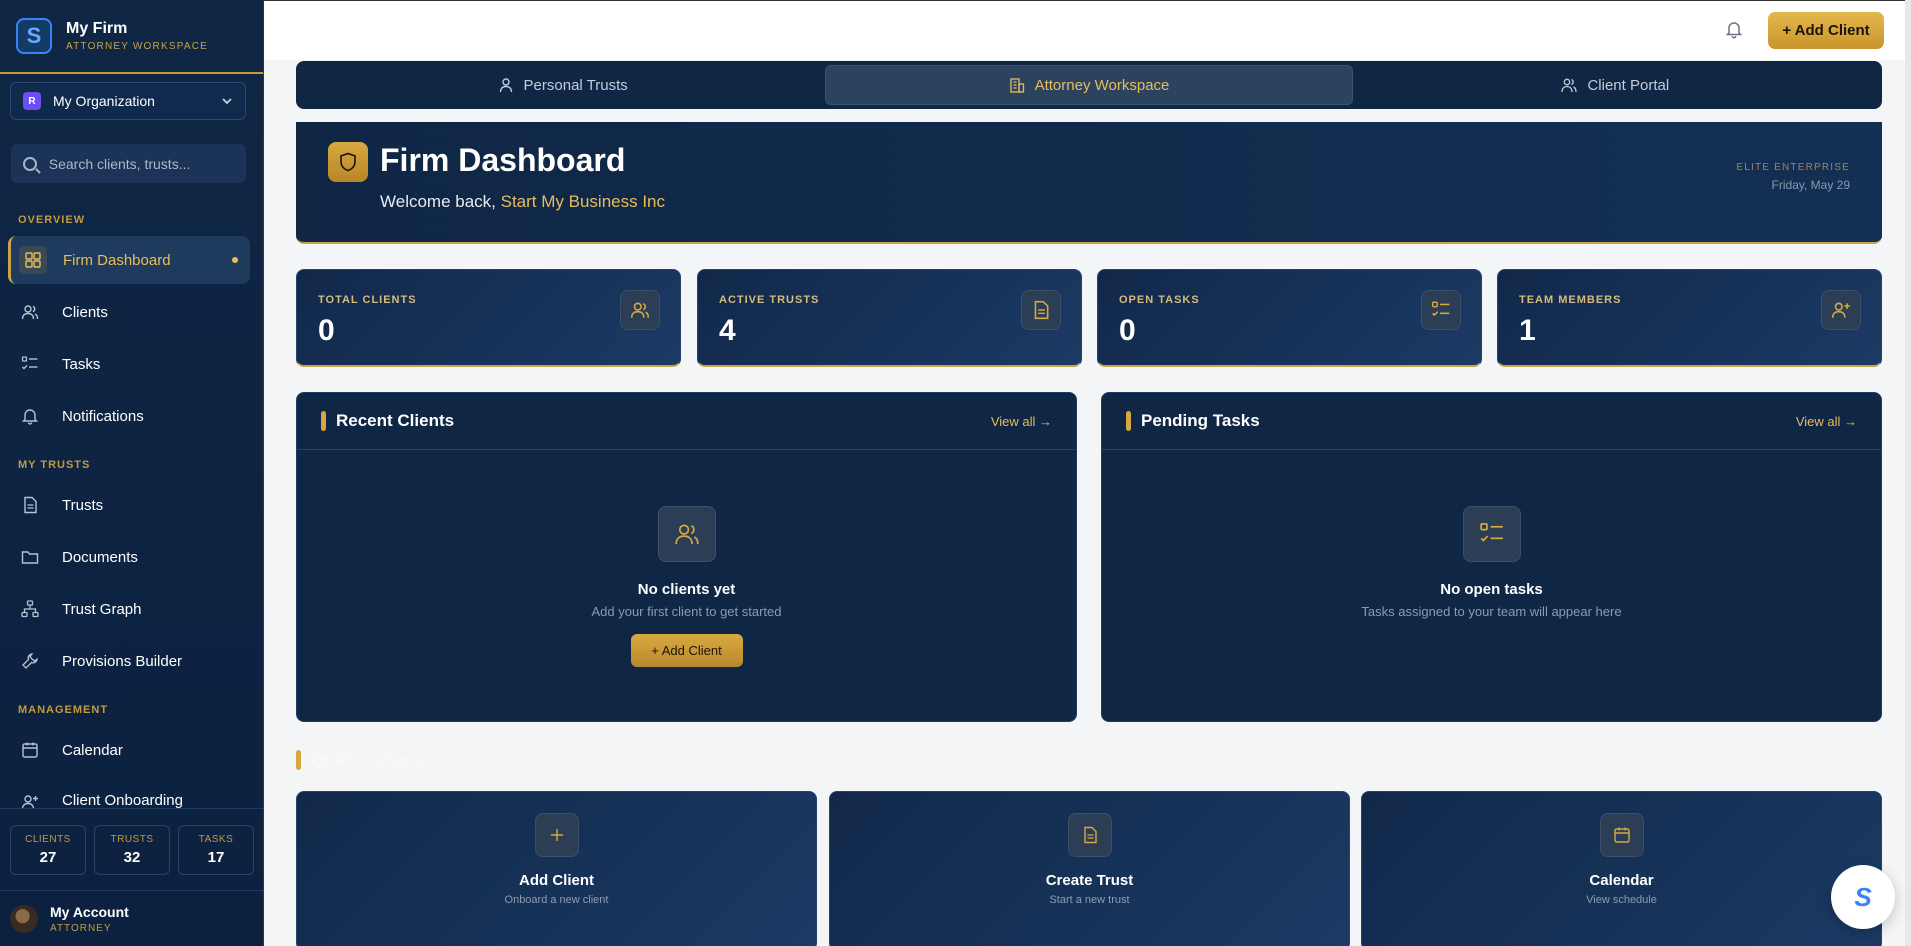 The width and height of the screenshot is (1911, 946). Describe the element at coordinates (686, 650) in the screenshot. I see `add-client-empty-button: + Add Client` at that location.